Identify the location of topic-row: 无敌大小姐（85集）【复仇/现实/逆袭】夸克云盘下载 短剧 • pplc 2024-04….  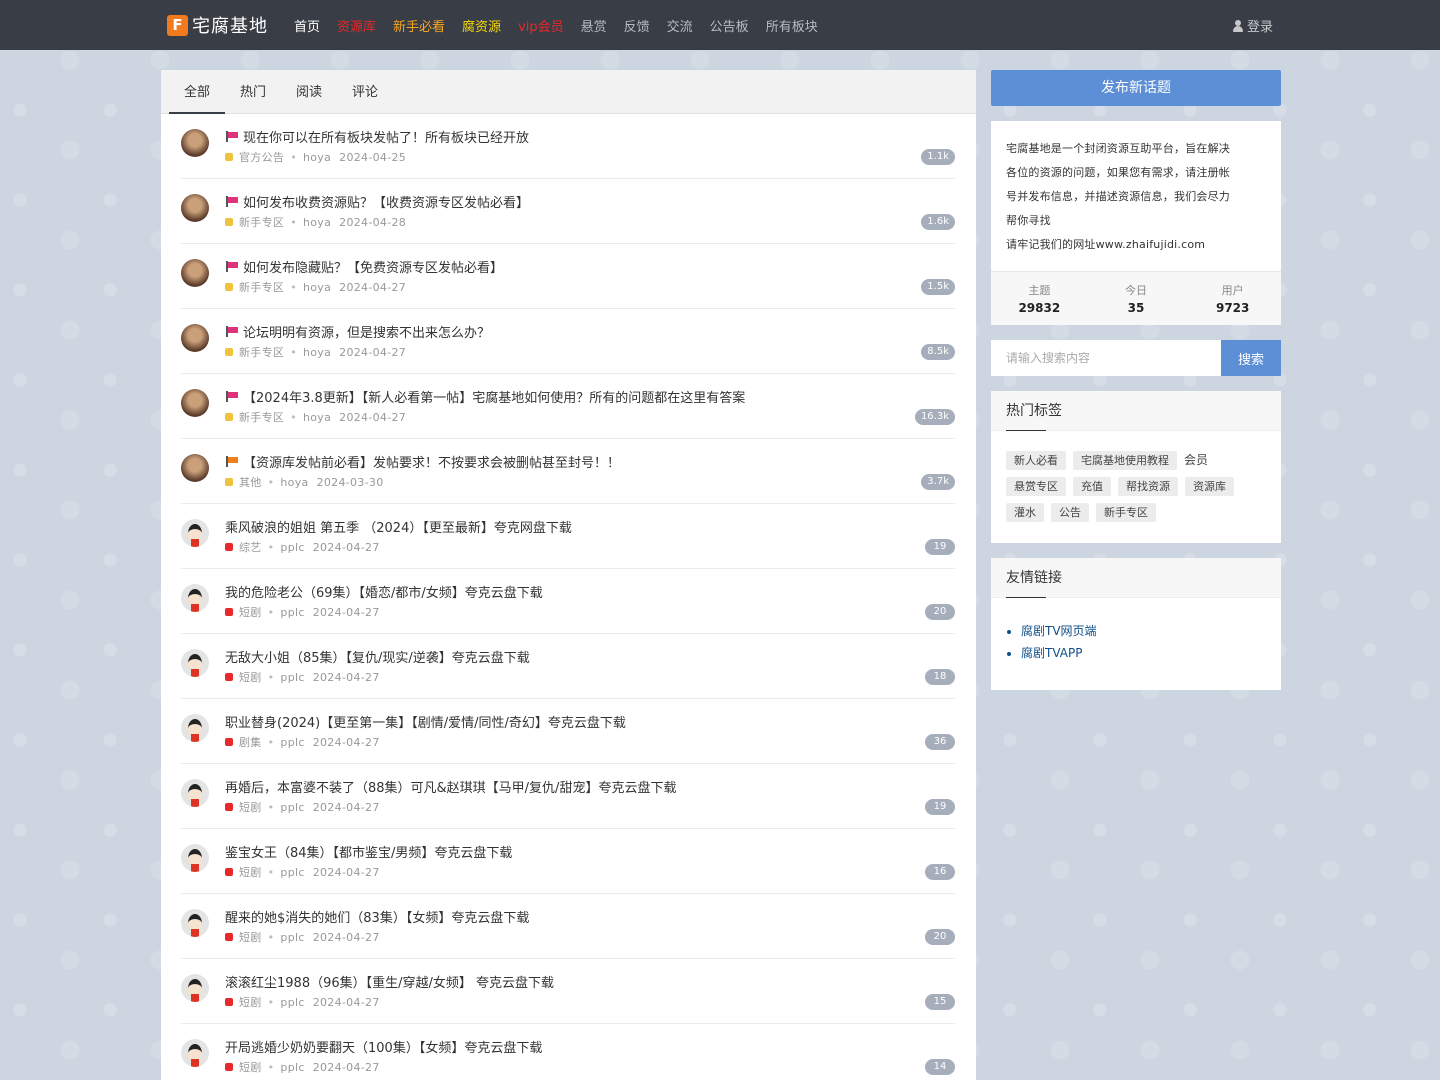
(568, 666).